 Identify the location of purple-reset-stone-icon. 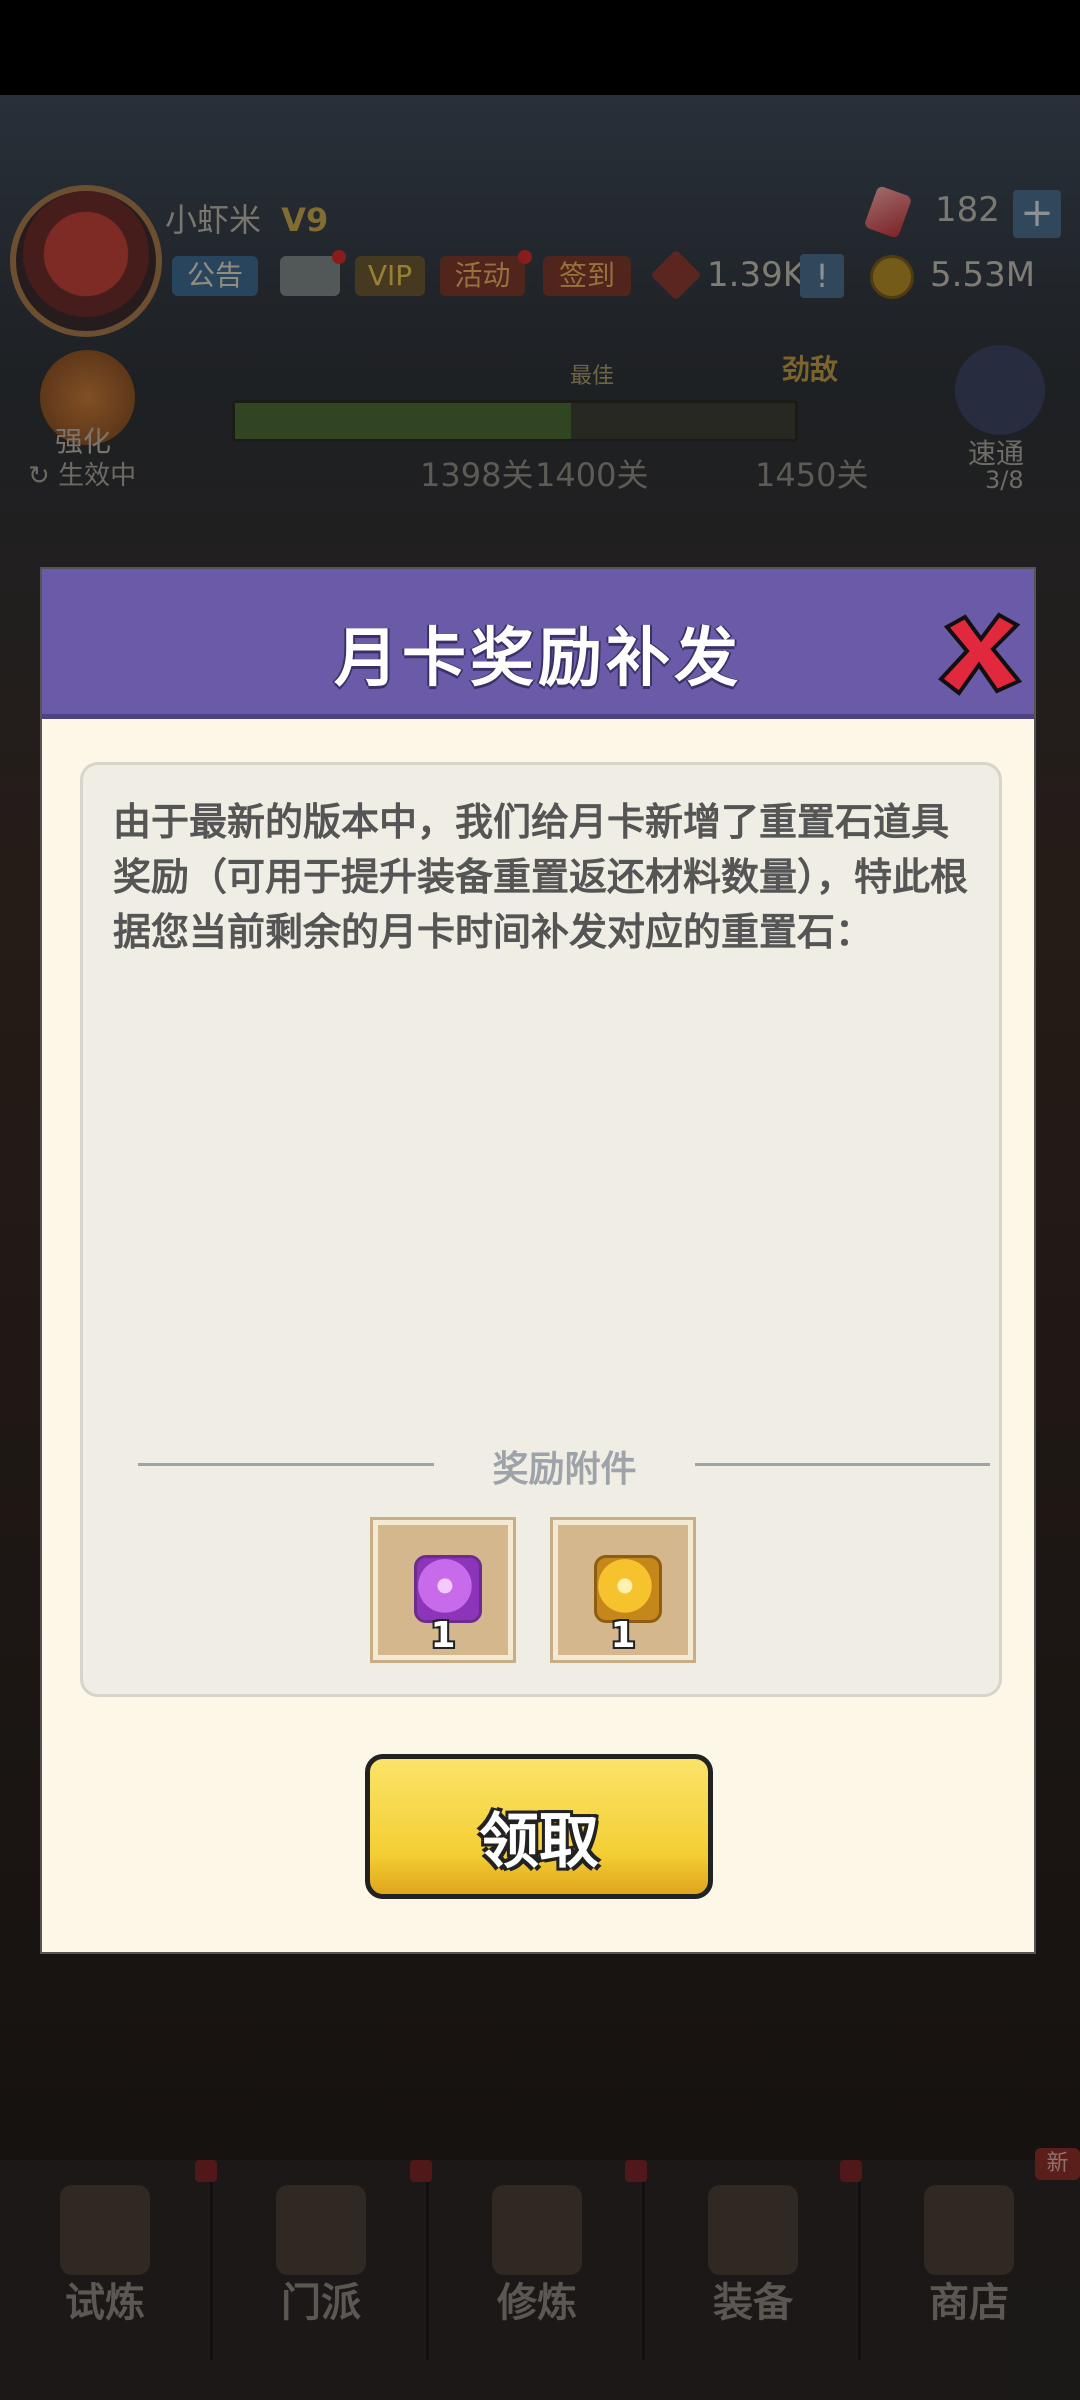
(448, 1589).